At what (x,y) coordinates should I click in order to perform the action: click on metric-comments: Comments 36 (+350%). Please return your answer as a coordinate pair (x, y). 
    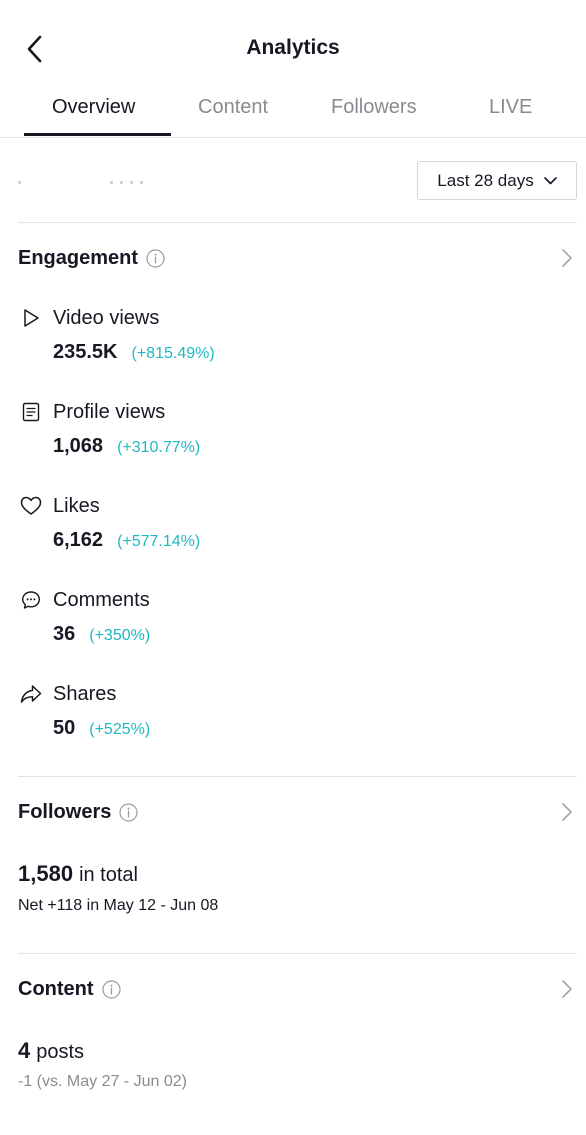
    Looking at the image, I should click on (288, 624).